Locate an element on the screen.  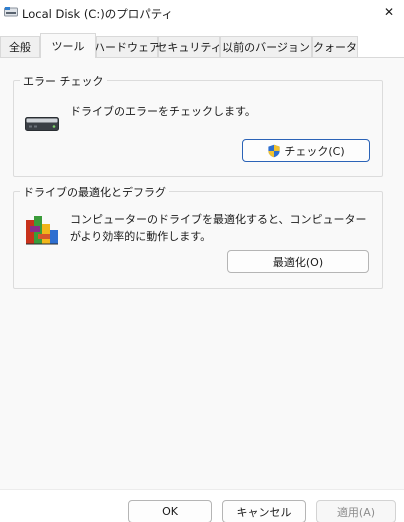
tab-previous-versions: 以前のバージョン is located at coordinates (266, 46).